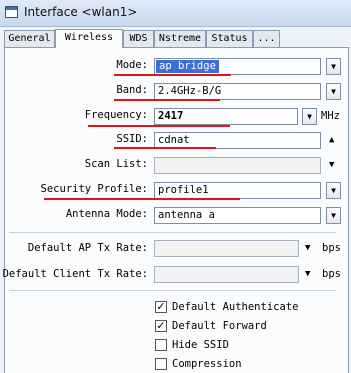 The image size is (351, 373). What do you see at coordinates (175, 13) in the screenshot?
I see `window-titlebar: Interface <wlan1>` at bounding box center [175, 13].